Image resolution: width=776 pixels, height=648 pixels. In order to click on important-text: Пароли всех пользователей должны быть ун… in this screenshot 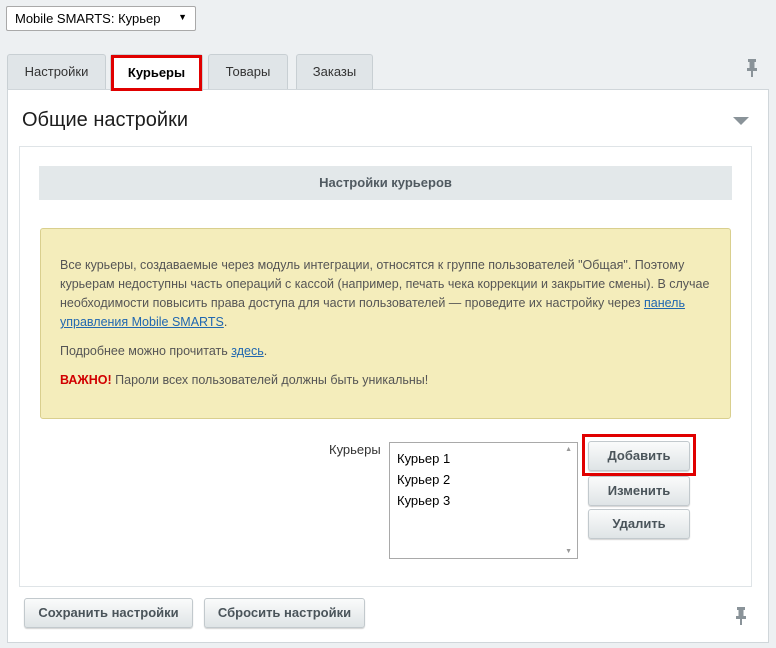, I will do `click(272, 380)`.